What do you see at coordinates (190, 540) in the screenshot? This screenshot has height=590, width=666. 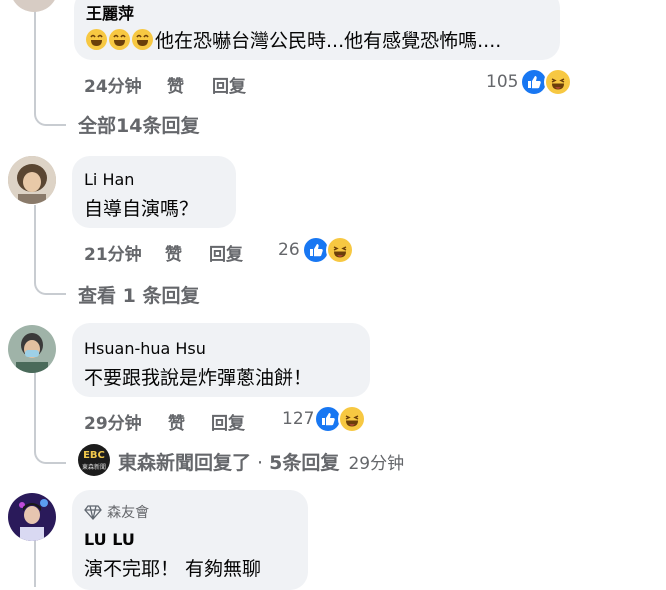 I see `comment-bubble: 森友會 LU LU 演不完耶！ 有夠無聊` at bounding box center [190, 540].